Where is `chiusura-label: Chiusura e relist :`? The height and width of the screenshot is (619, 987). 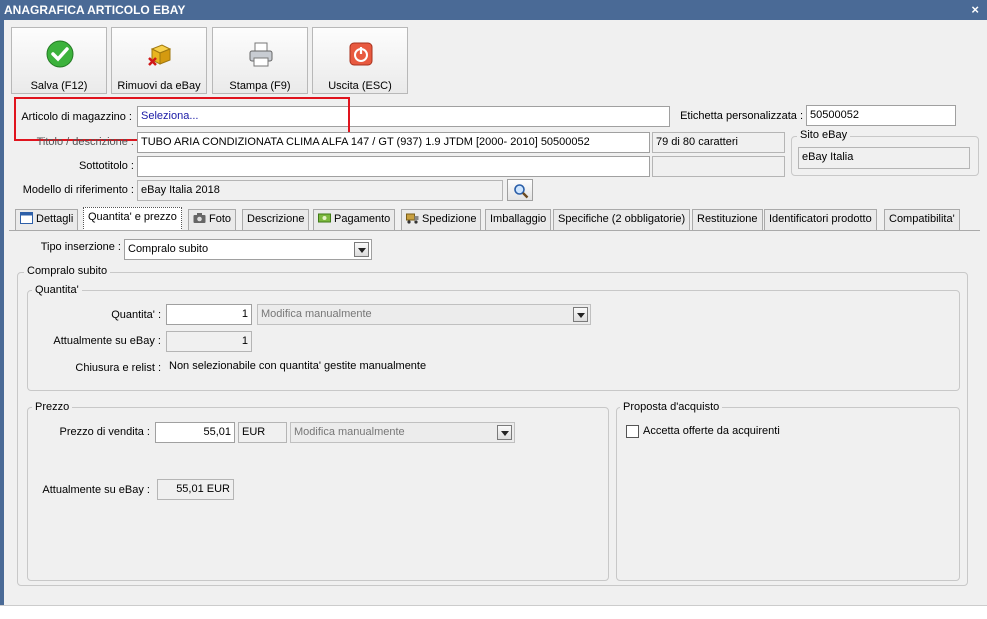
chiusura-label: Chiusura e relist : is located at coordinates (118, 368).